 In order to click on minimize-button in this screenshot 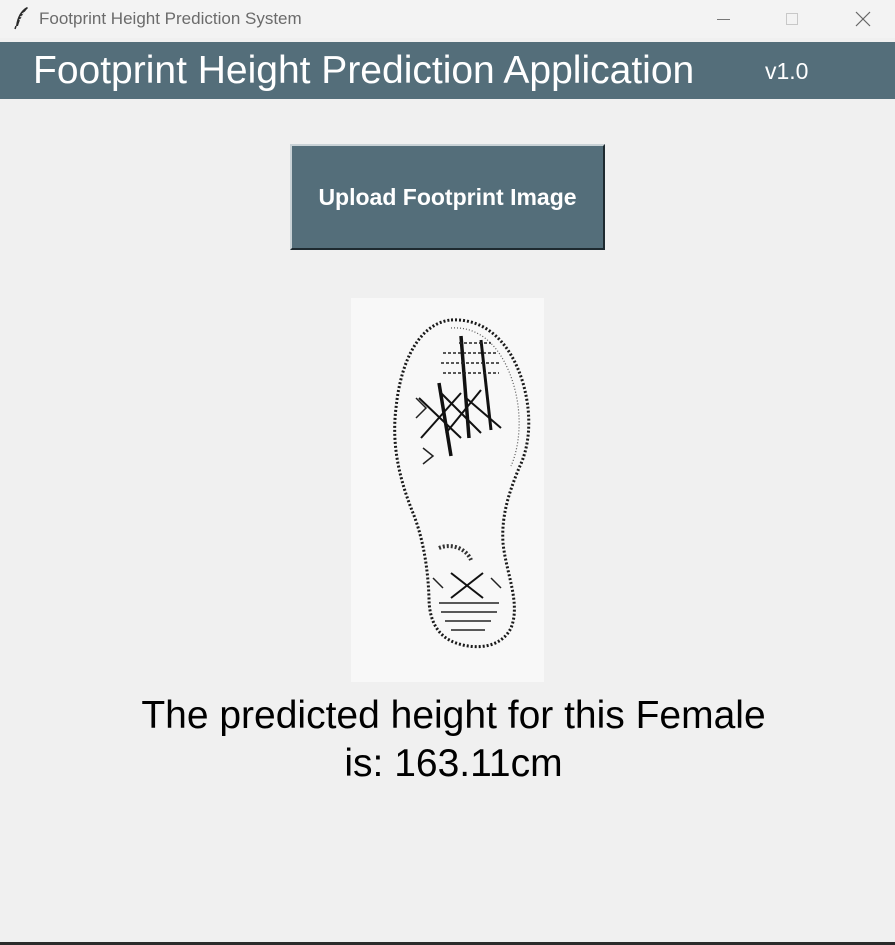, I will do `click(723, 19)`.